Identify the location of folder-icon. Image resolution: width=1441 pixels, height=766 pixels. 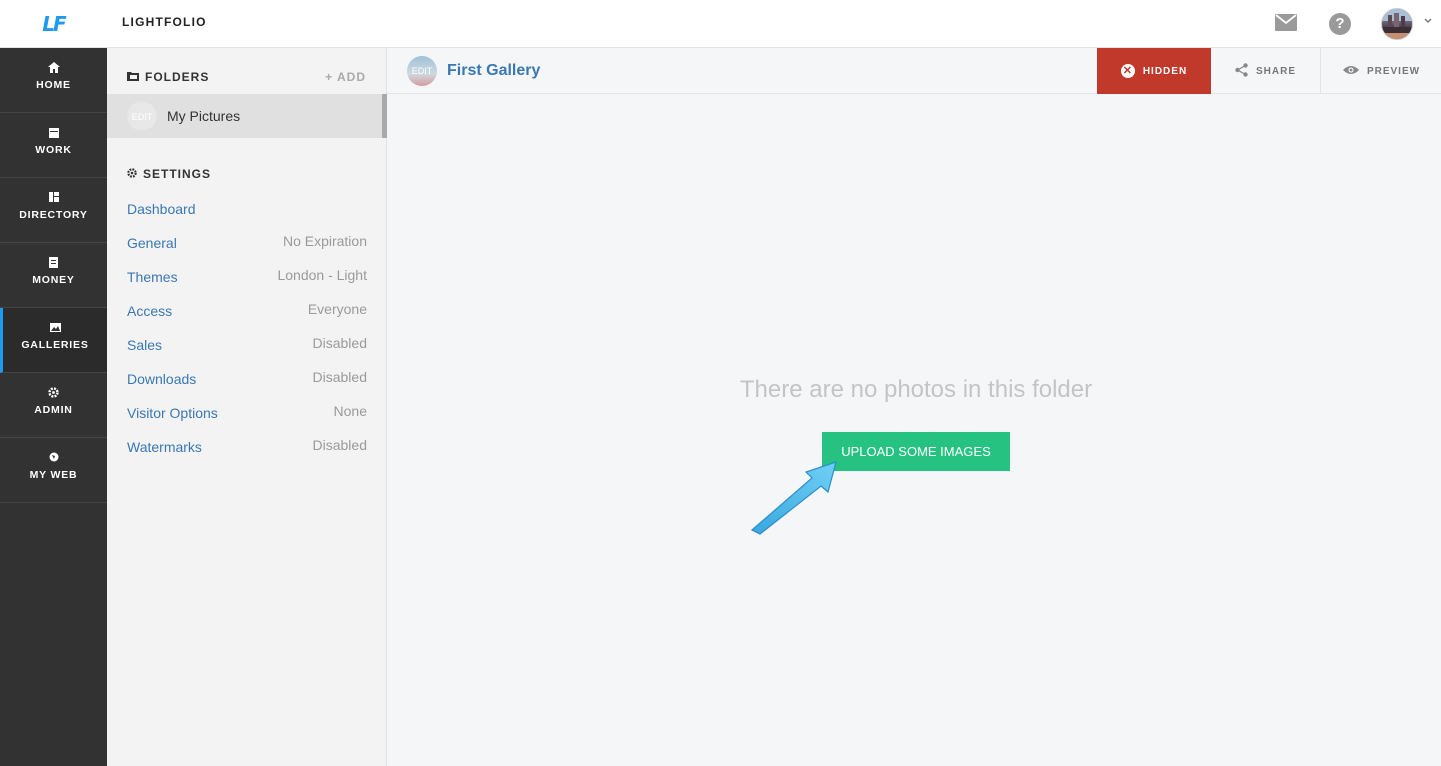
(133, 77).